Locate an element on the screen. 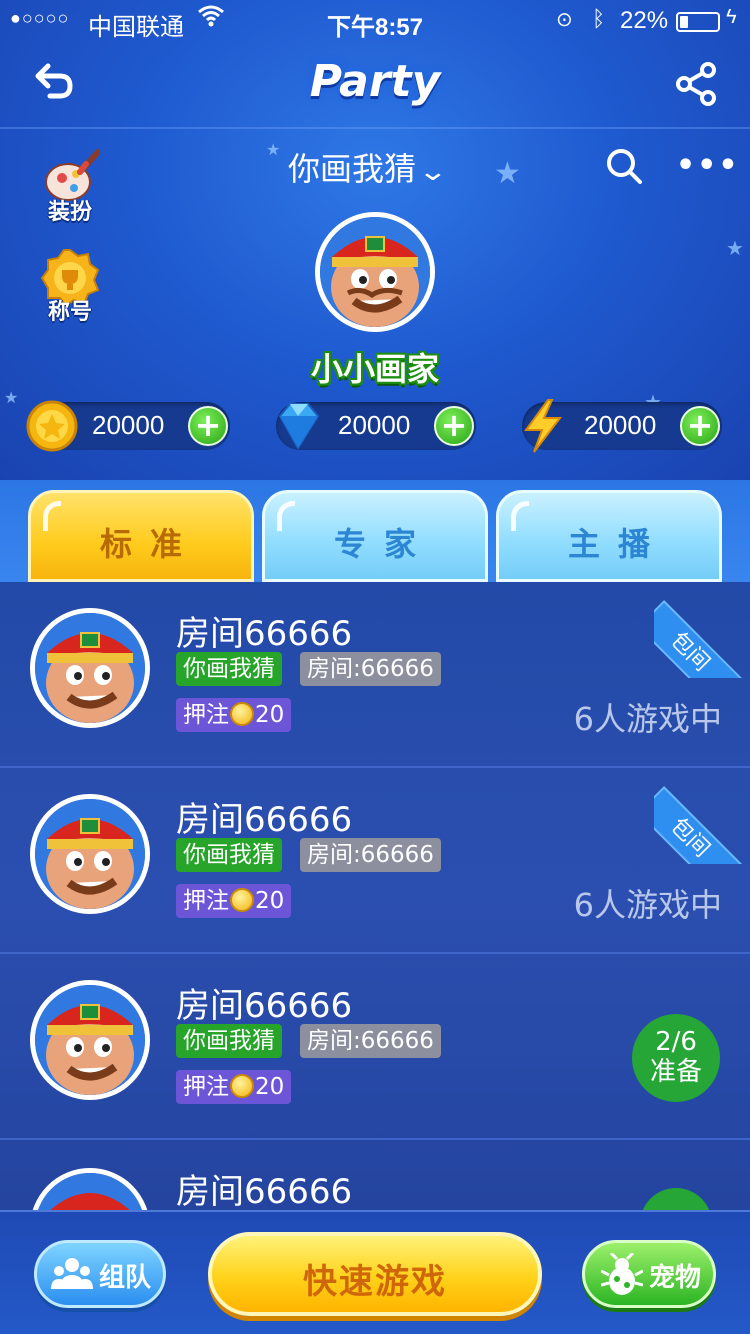  coin-balance: 20000 + is located at coordinates (128, 426).